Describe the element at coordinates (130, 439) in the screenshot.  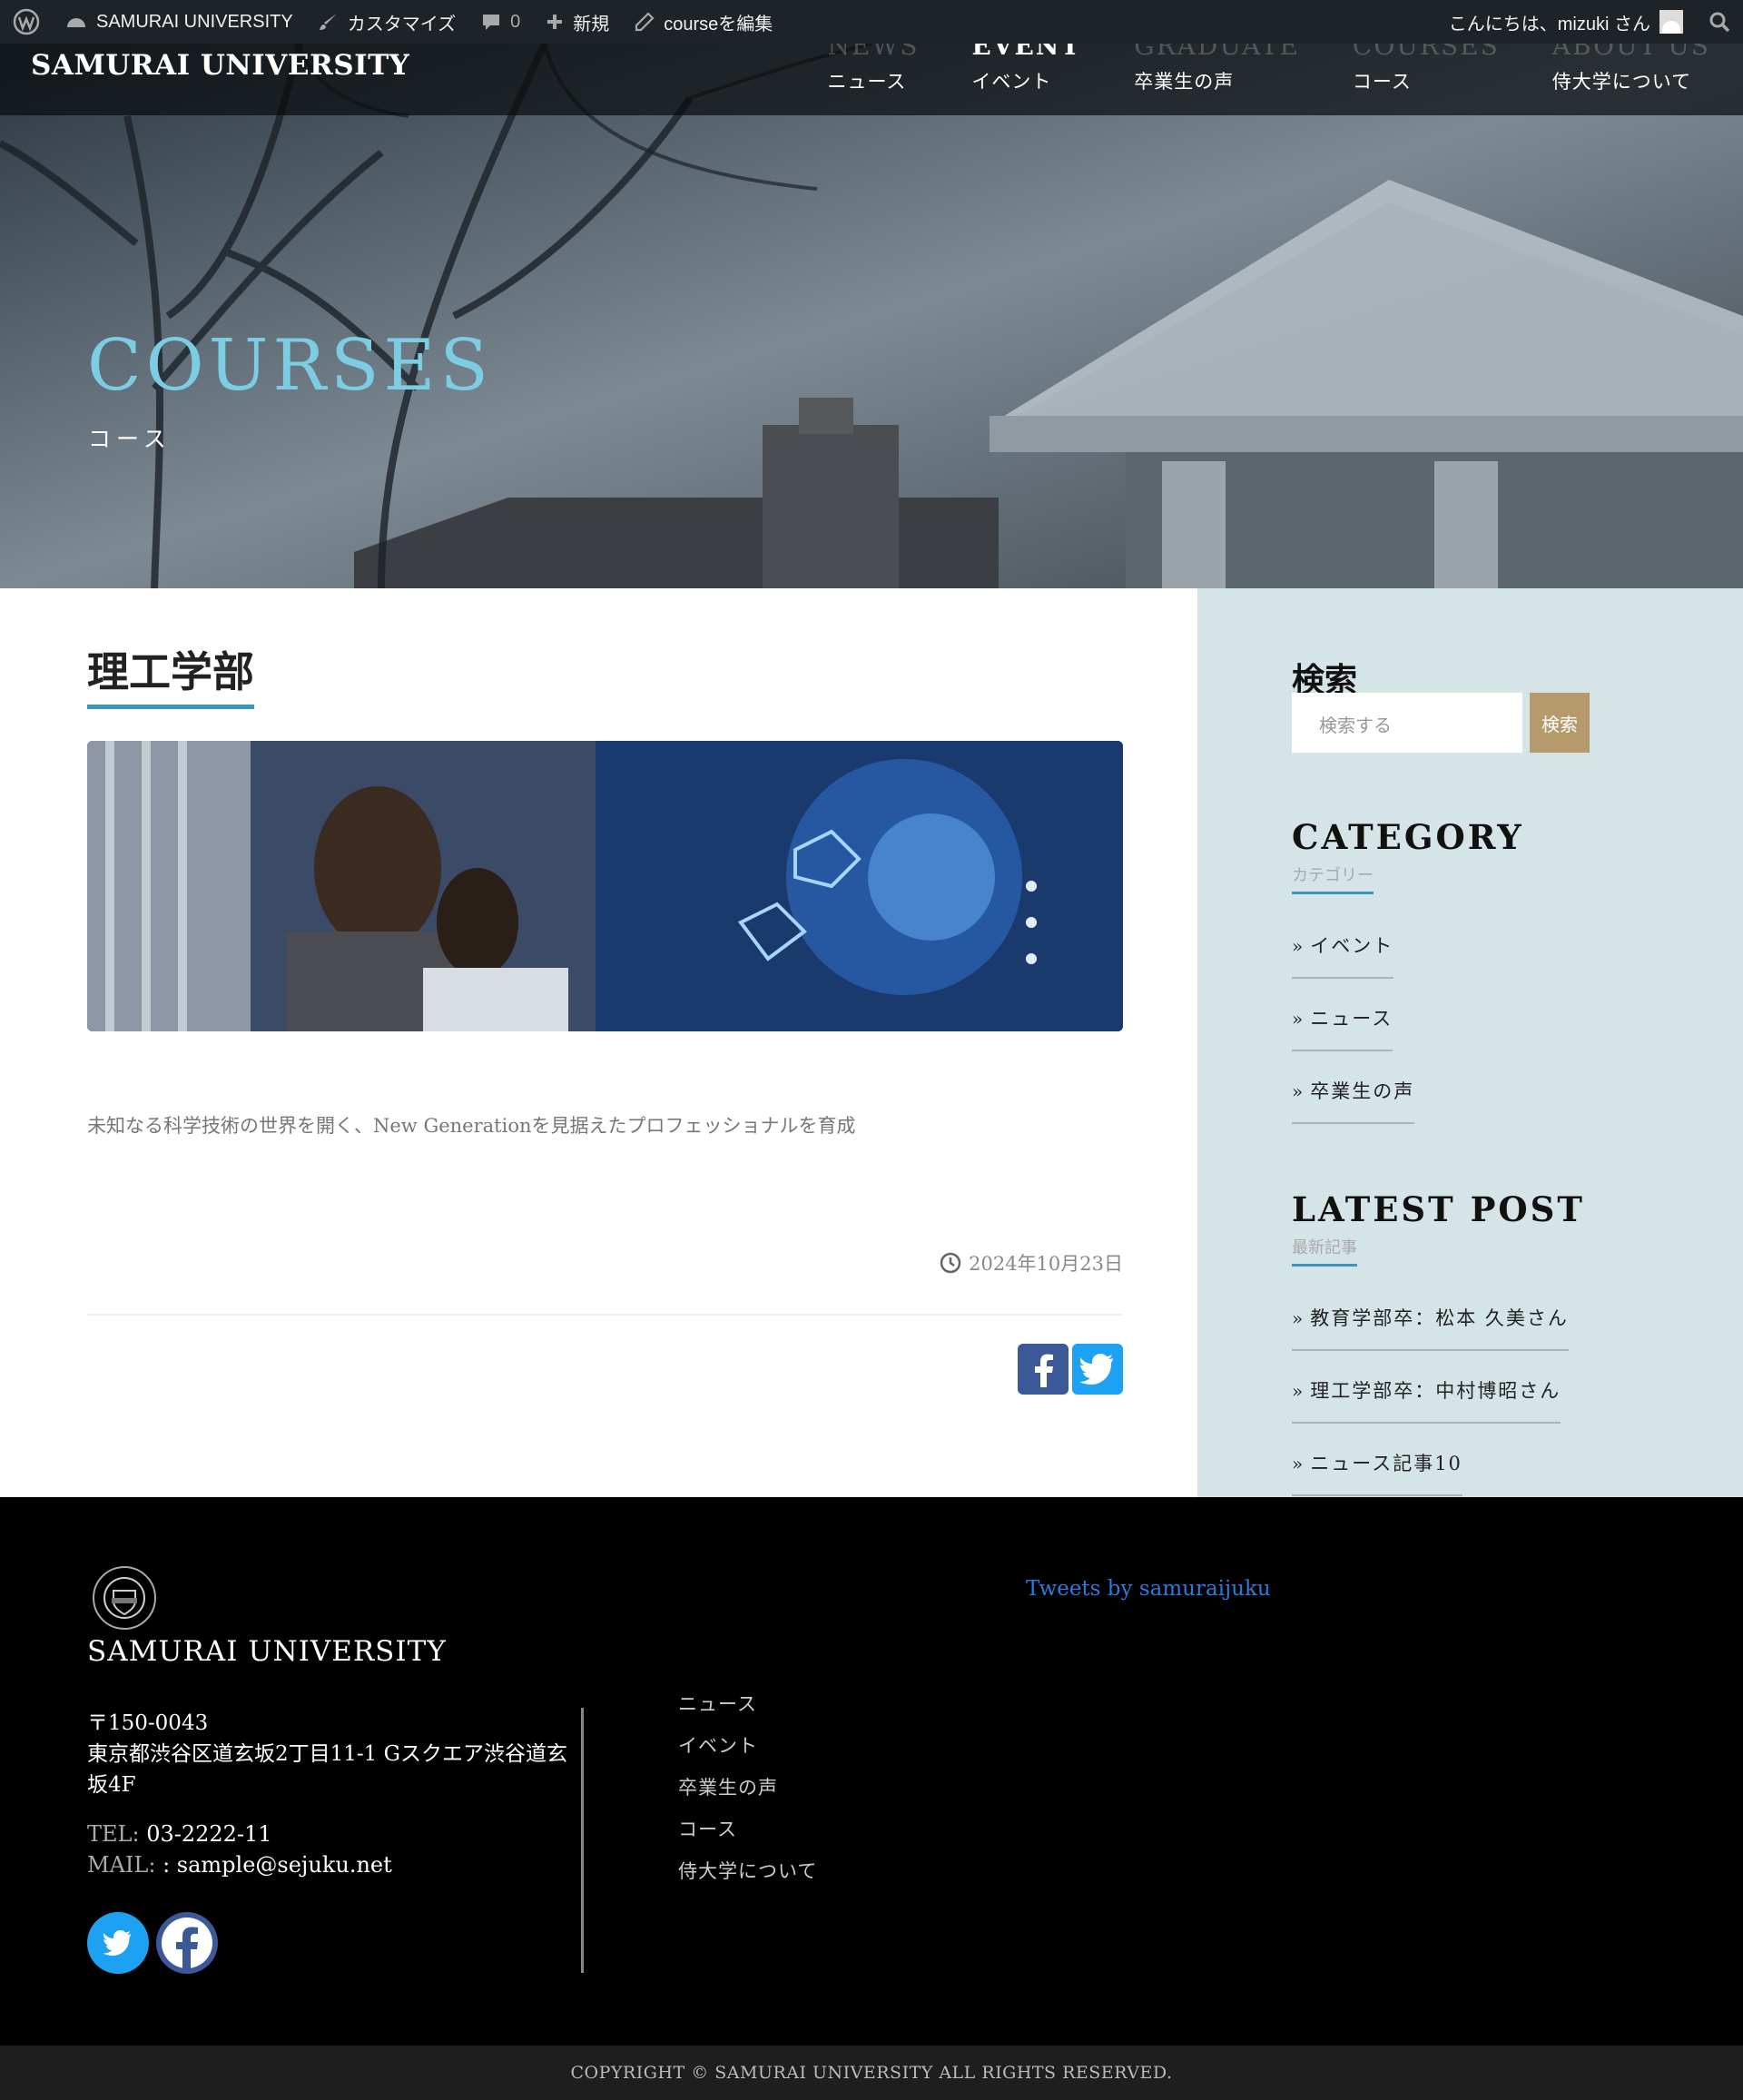
I see `hero-subtitle: コース` at that location.